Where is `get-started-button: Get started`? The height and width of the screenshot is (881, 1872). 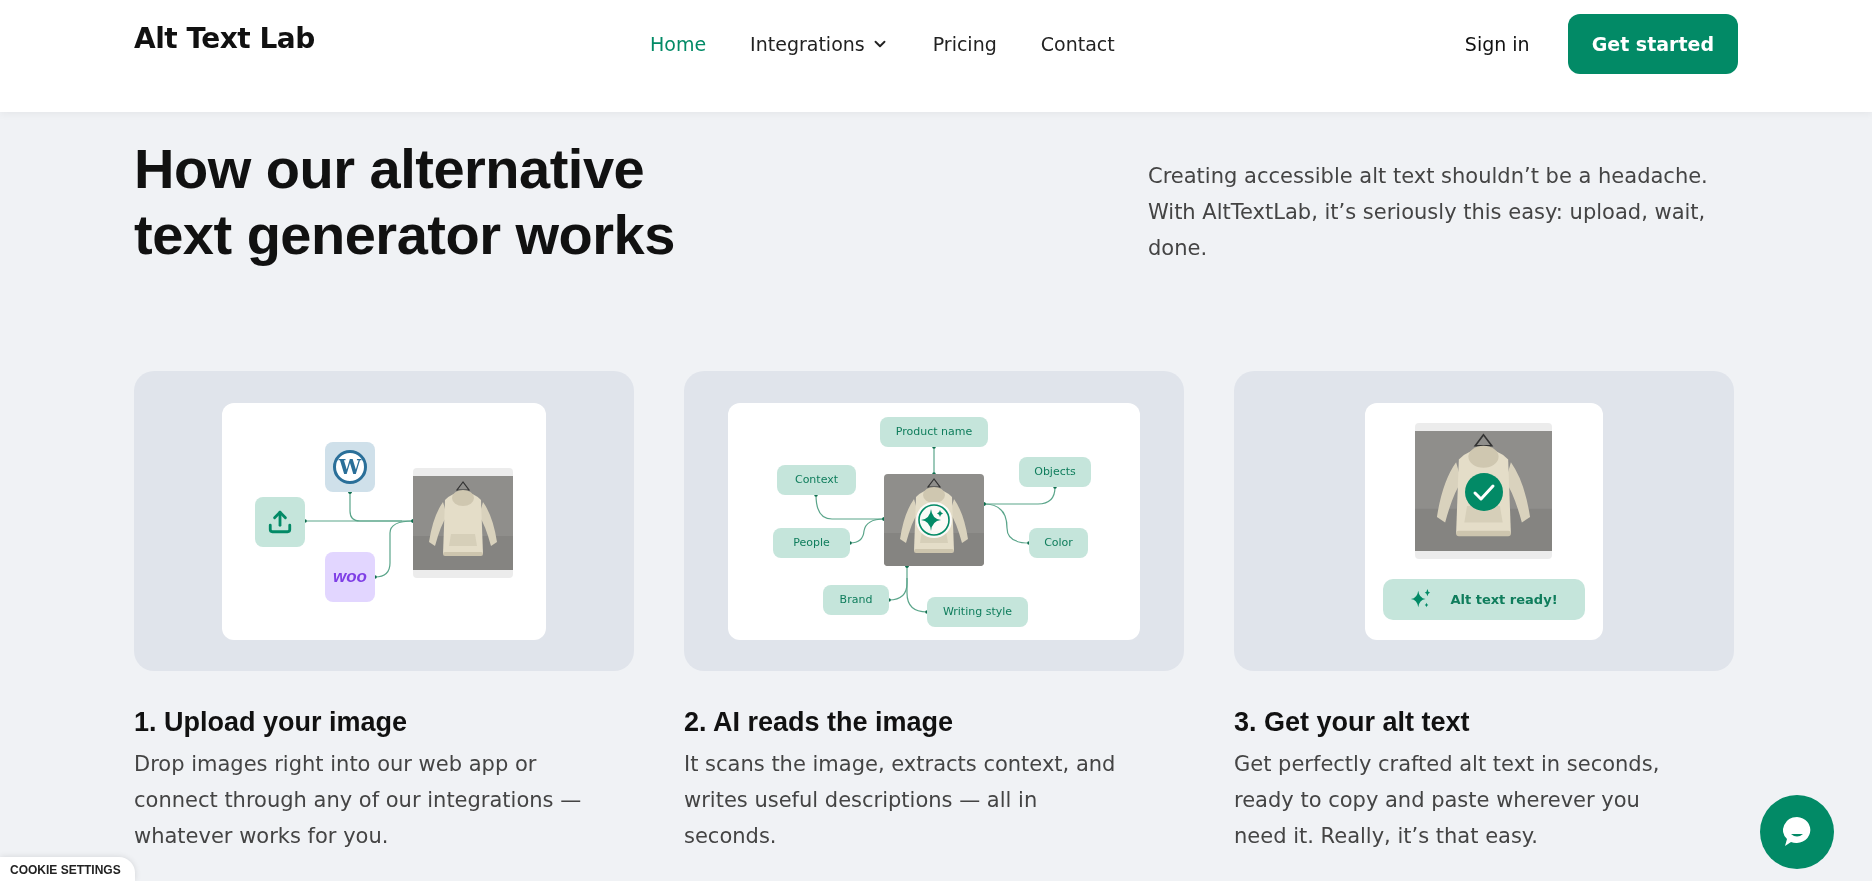 get-started-button: Get started is located at coordinates (1652, 44).